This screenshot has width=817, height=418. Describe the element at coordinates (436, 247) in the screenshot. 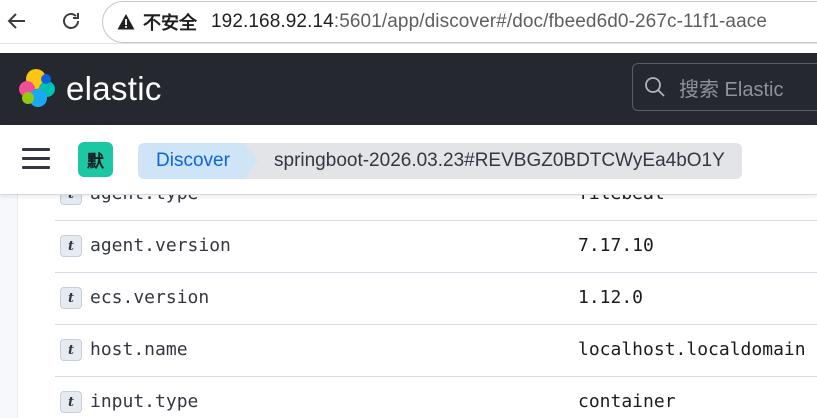

I see `table-row: t agent.version 7.17.10` at that location.